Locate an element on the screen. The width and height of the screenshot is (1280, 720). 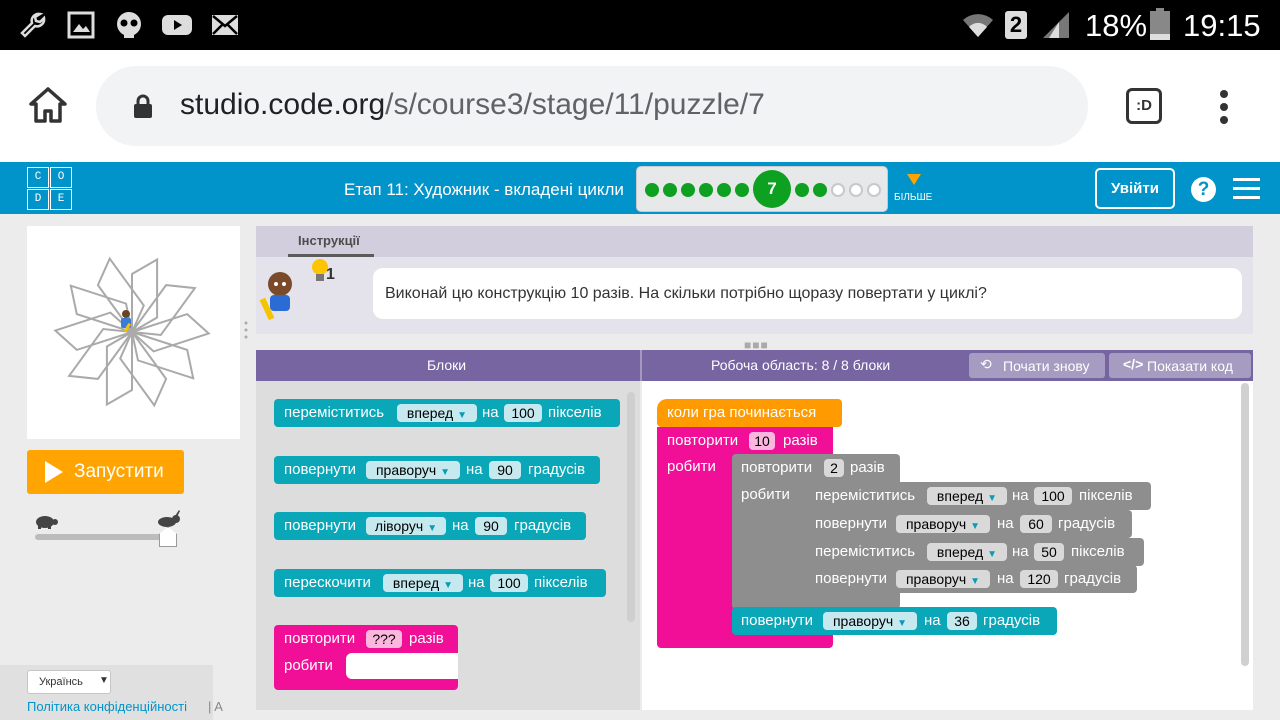
reset-button: ⟲ Почати знову is located at coordinates (1037, 365).